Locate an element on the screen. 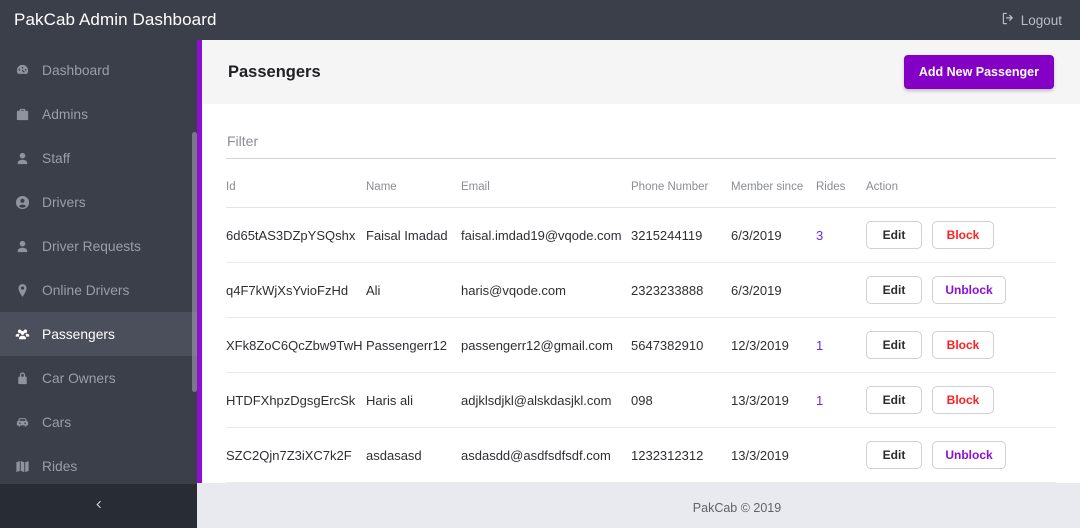 Image resolution: width=1080 pixels, height=528 pixels. lock-icon is located at coordinates (22, 378).